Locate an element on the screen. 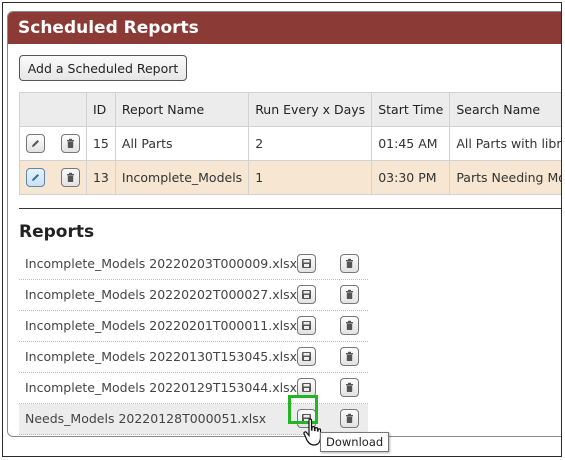 The image size is (565, 460). col-header-report-name: Report Name is located at coordinates (182, 109).